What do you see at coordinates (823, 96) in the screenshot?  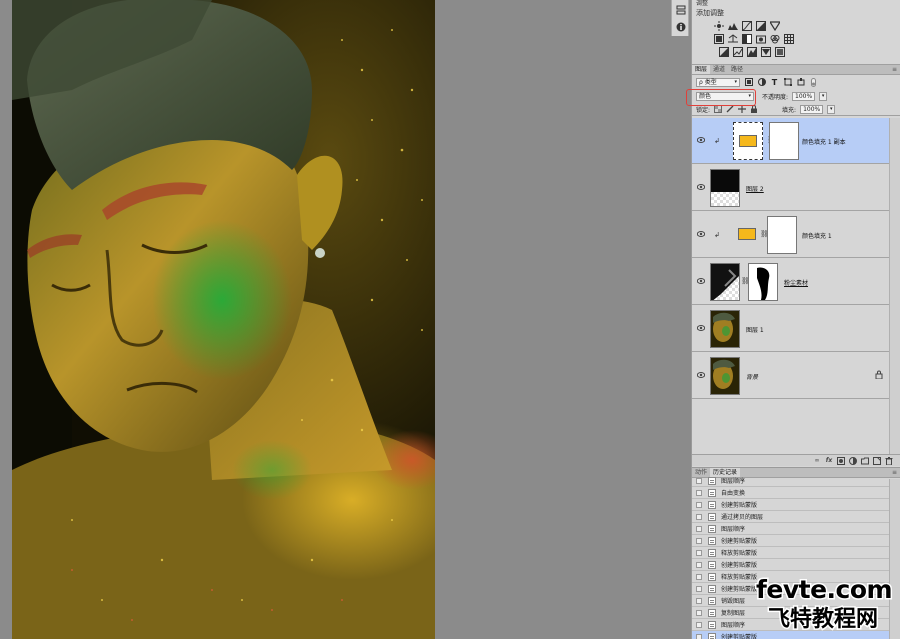 I see `opacity-dropdown-button: ▾` at bounding box center [823, 96].